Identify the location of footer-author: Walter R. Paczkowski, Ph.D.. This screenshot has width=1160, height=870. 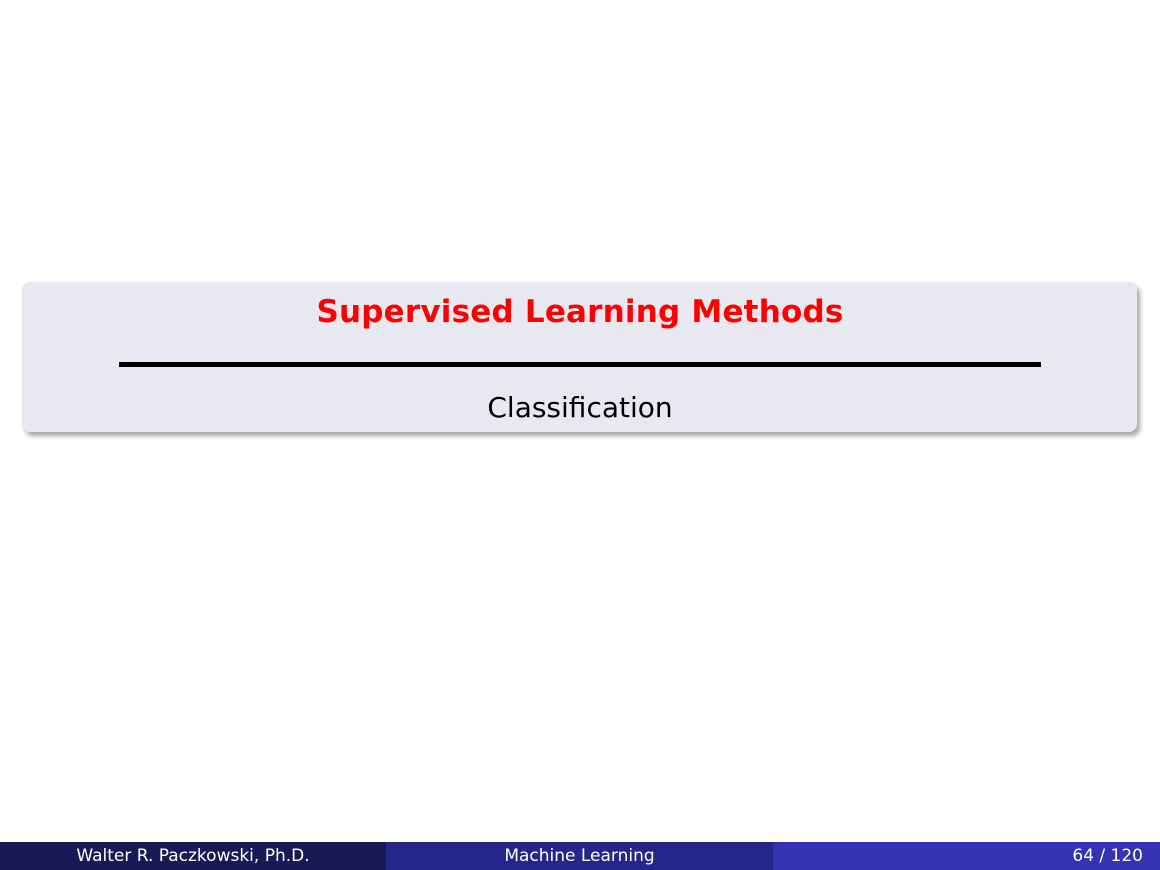
(193, 856).